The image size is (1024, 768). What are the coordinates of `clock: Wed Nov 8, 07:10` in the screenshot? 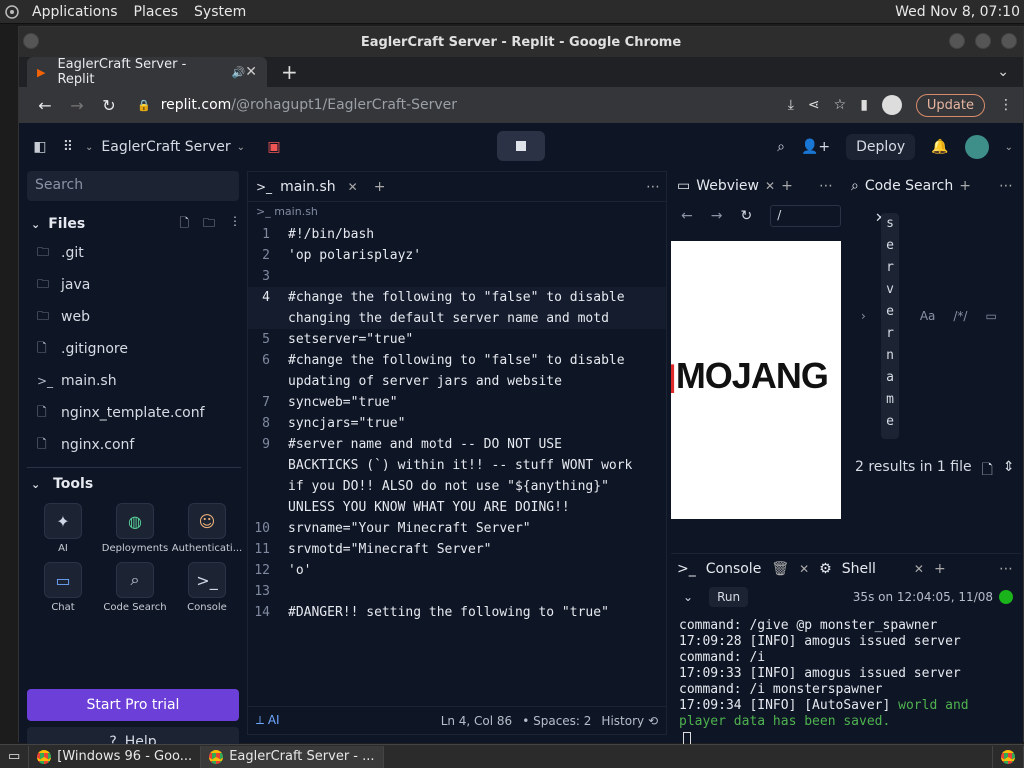 It's located at (959, 12).